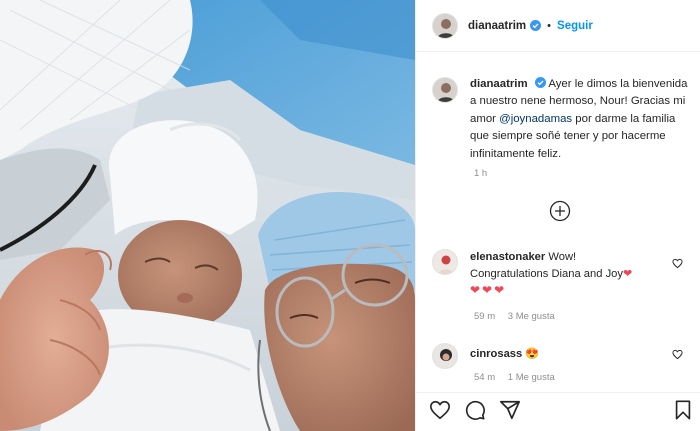 Image resolution: width=700 pixels, height=431 pixels. Describe the element at coordinates (560, 211) in the screenshot. I see `add-circle-icon` at that location.